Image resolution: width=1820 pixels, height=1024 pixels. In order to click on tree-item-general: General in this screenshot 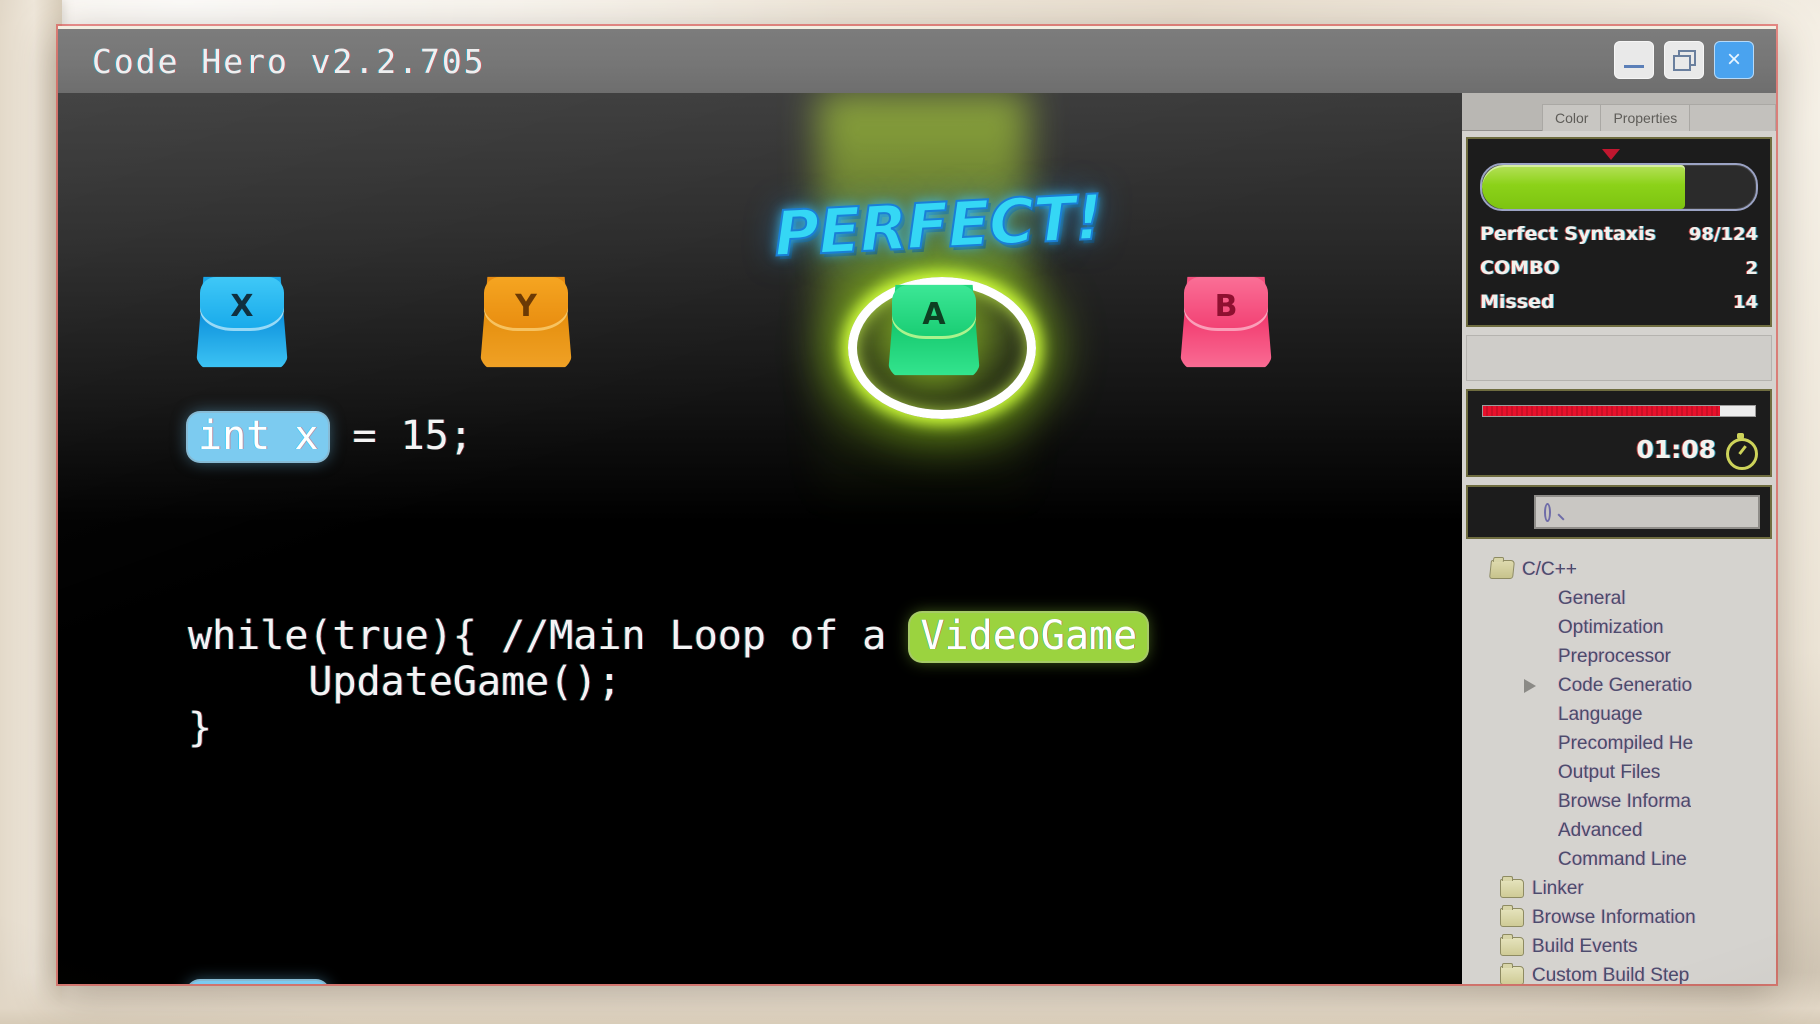, I will do `click(1619, 598)`.